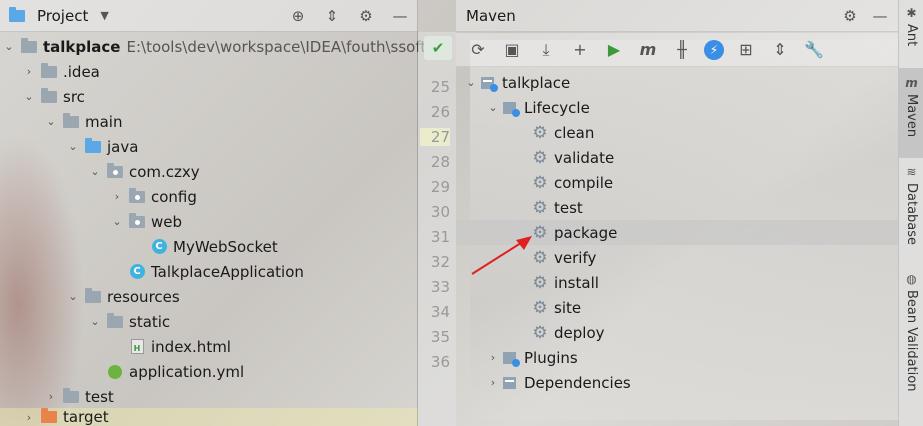 The image size is (923, 426). Describe the element at coordinates (437, 229) in the screenshot. I see `editor-gutter: 25 26 27 28 29 30 31 32 33 34 35 36` at that location.